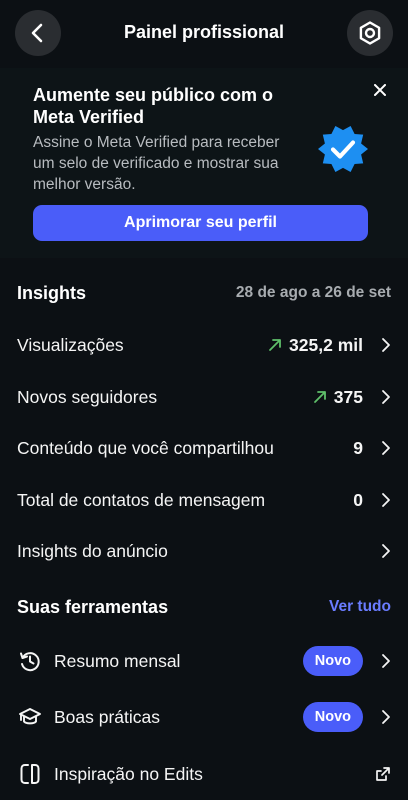 This screenshot has width=408, height=800. What do you see at coordinates (204, 661) in the screenshot?
I see `tool-row-monthly-summary: Resumo mensal Novo` at bounding box center [204, 661].